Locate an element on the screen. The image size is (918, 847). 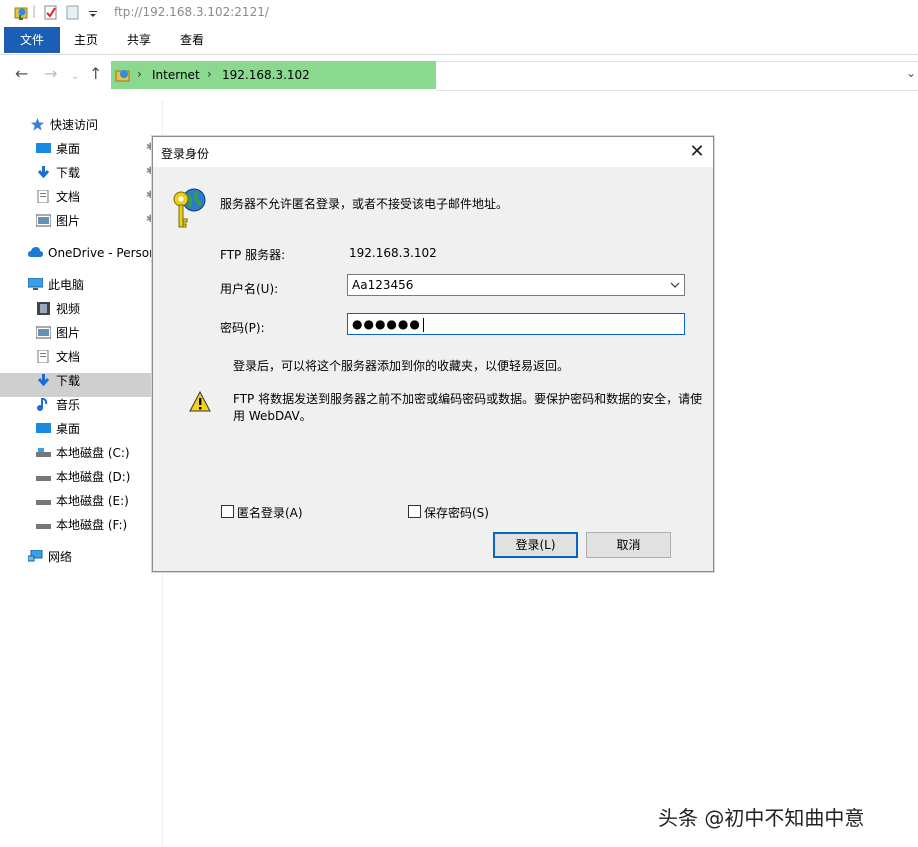
chevron-down-icon is located at coordinates (675, 285).